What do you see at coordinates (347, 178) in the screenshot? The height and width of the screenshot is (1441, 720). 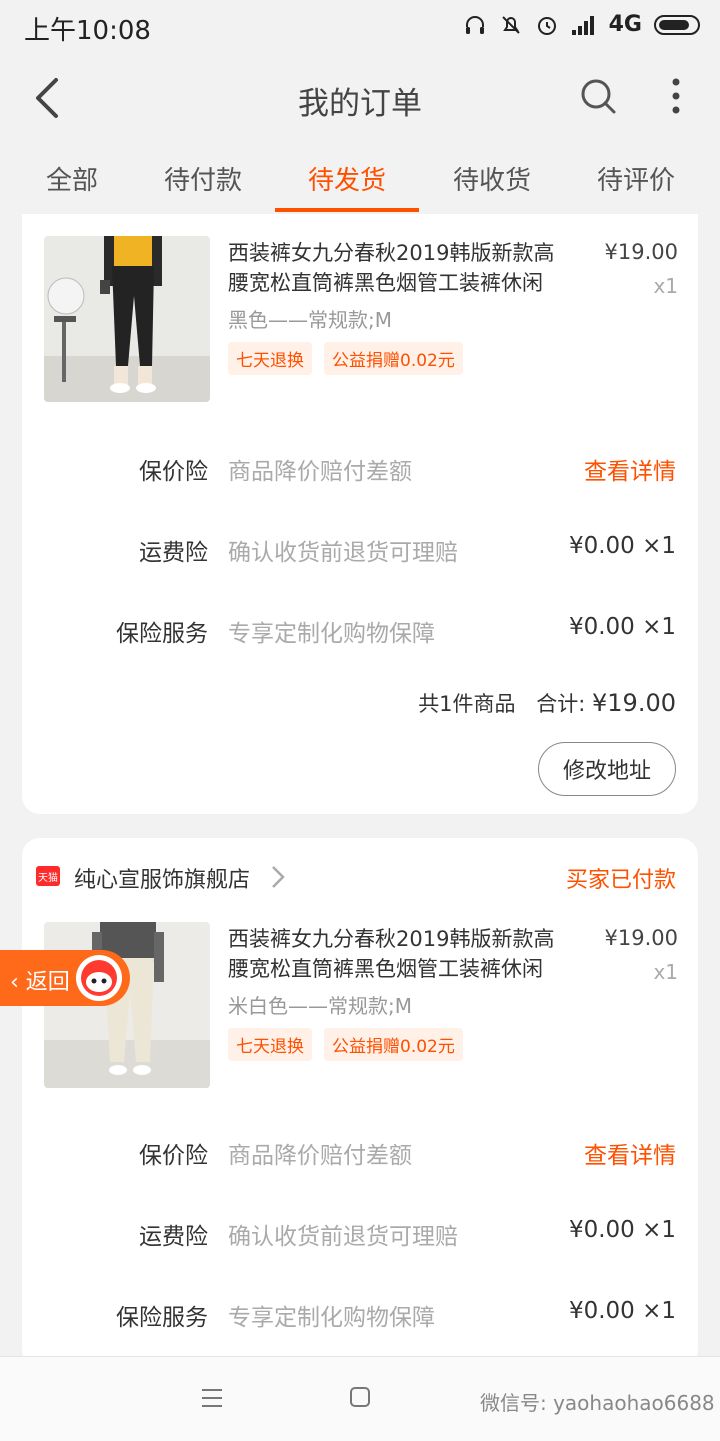 I see `tab-pending-shipment: 待发货` at bounding box center [347, 178].